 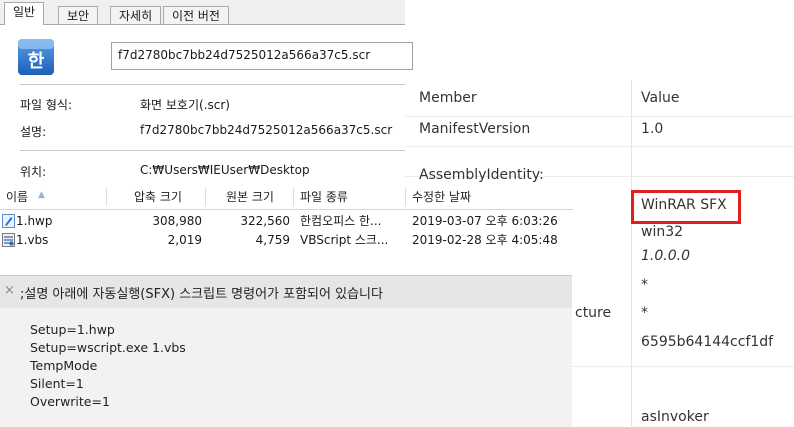 I want to click on script-line: TempMode, so click(x=64, y=365).